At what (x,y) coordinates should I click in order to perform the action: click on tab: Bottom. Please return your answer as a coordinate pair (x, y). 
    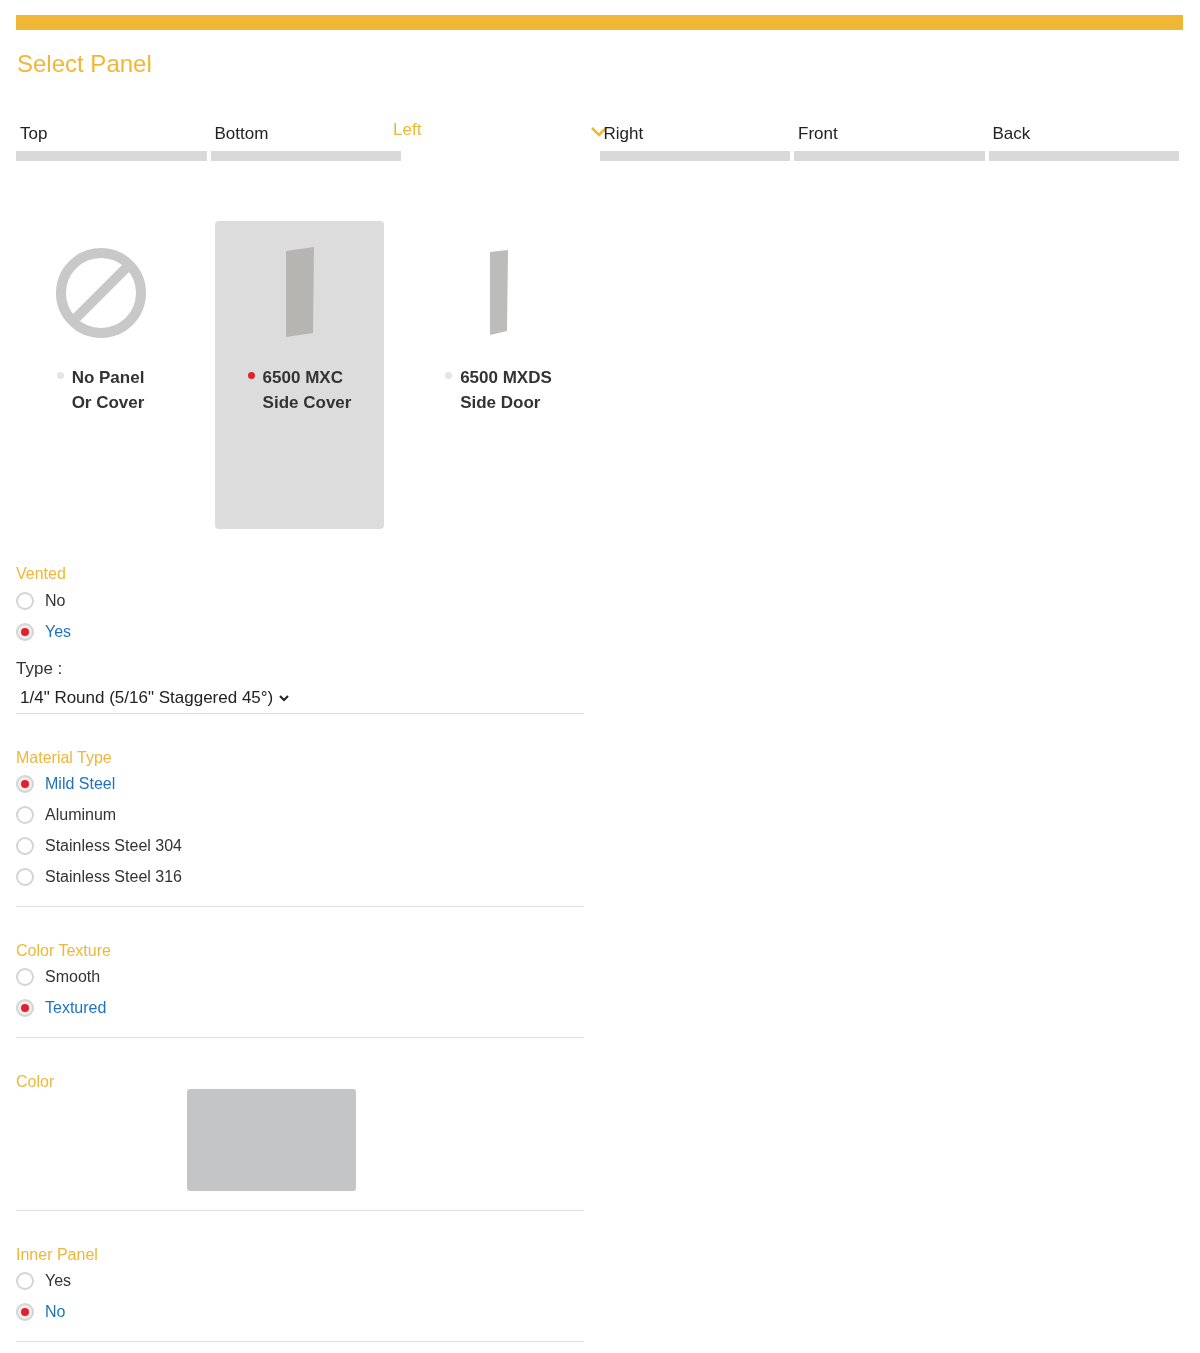
    Looking at the image, I should click on (241, 133).